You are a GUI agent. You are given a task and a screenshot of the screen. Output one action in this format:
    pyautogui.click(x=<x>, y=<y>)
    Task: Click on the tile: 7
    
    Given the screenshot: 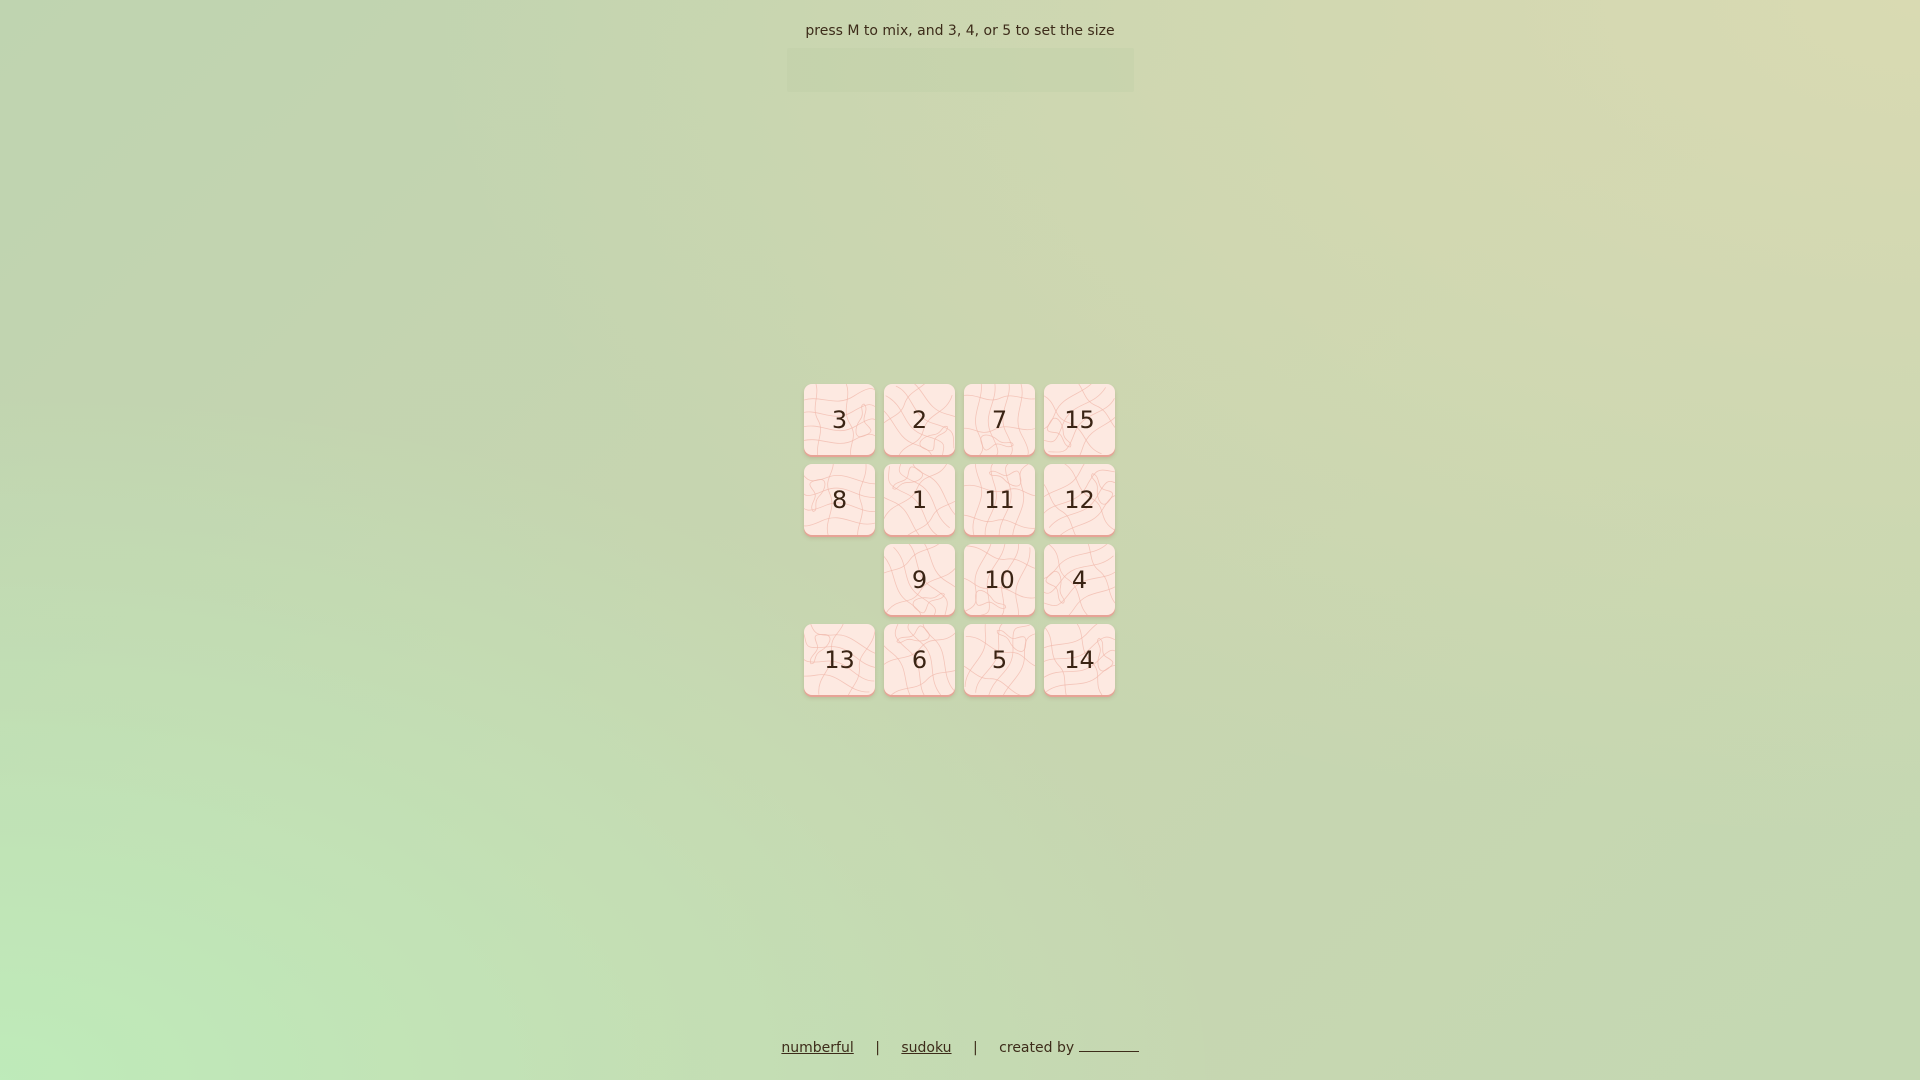 What is the action you would take?
    pyautogui.click(x=999, y=419)
    